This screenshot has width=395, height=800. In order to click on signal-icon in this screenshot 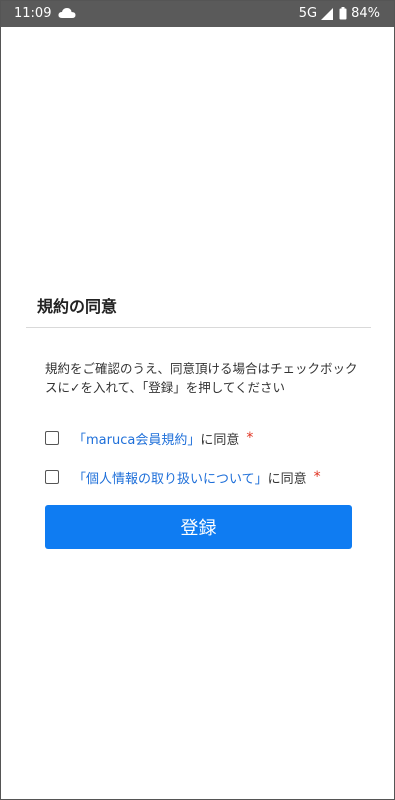, I will do `click(327, 13)`.